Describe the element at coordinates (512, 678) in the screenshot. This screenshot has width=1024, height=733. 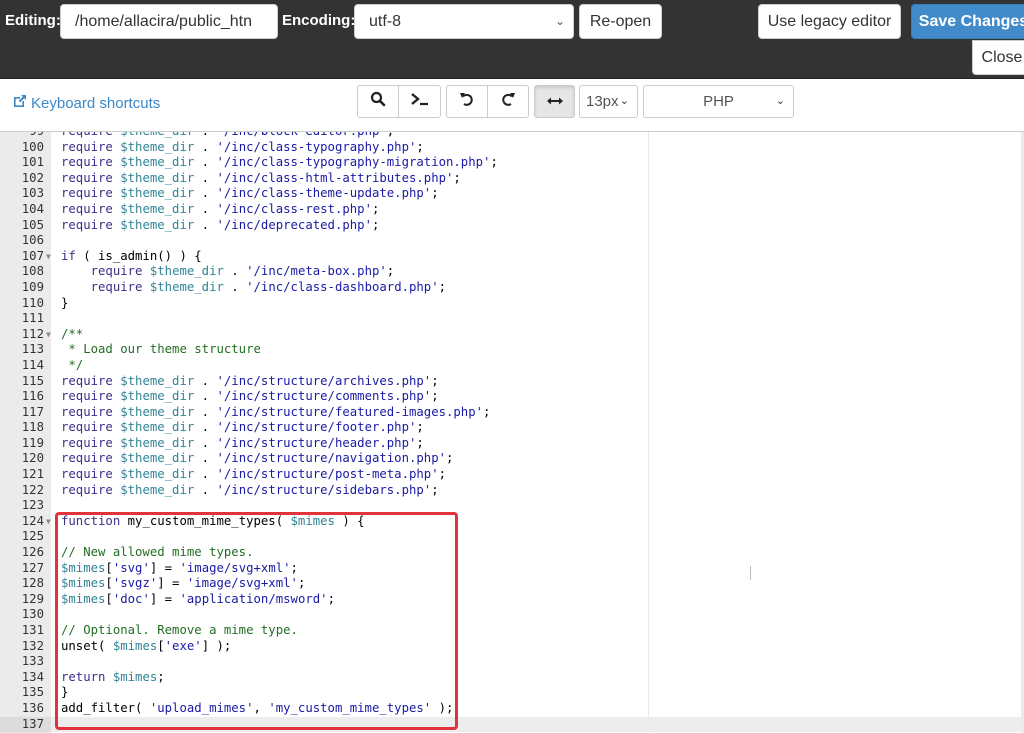
I see `code-line: 134 return $mimes;` at that location.